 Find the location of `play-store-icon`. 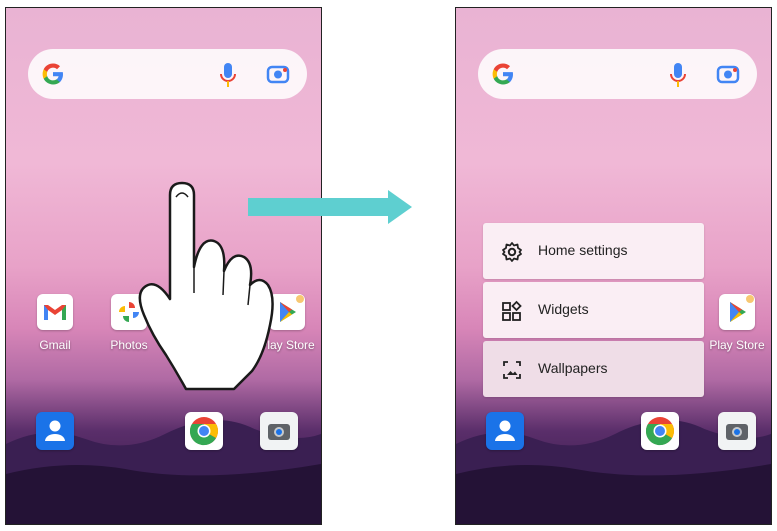

play-store-icon is located at coordinates (737, 312).